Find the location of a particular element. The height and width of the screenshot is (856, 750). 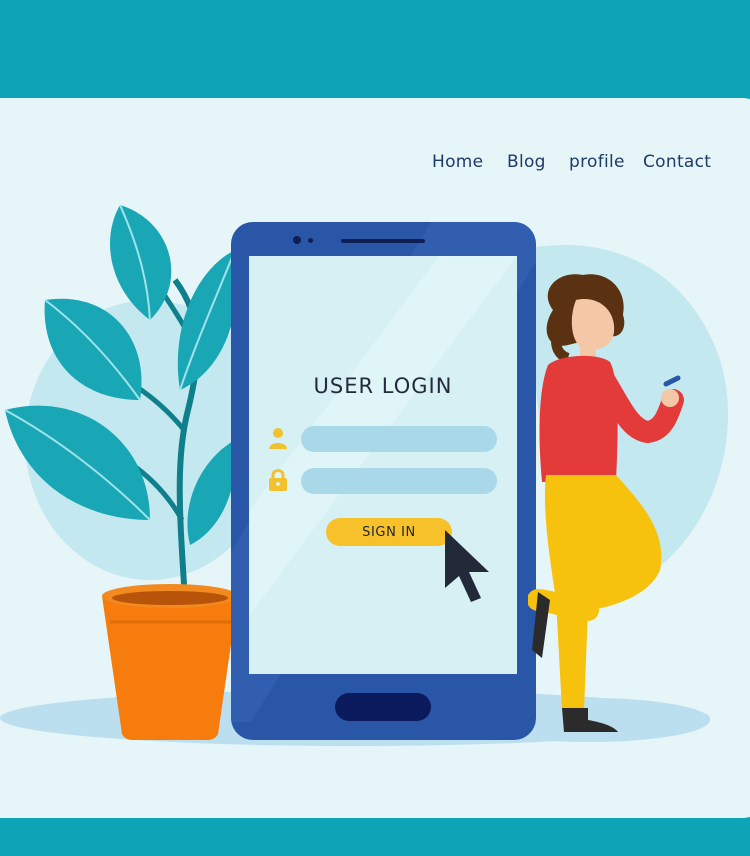

trousers is located at coordinates (603, 592).